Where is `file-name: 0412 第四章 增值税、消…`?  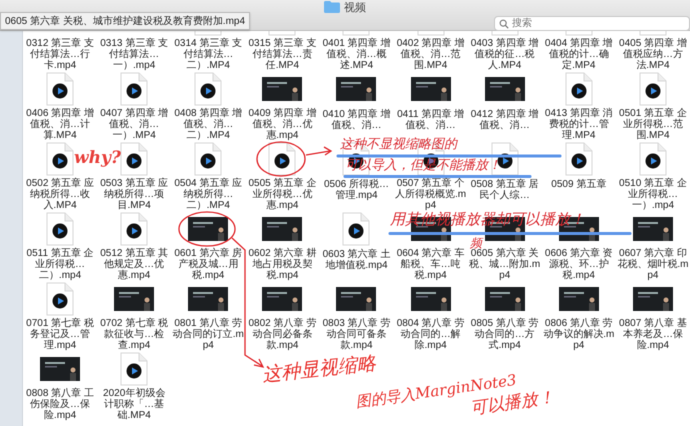 file-name: 0412 第四章 增值税、消… is located at coordinates (505, 120).